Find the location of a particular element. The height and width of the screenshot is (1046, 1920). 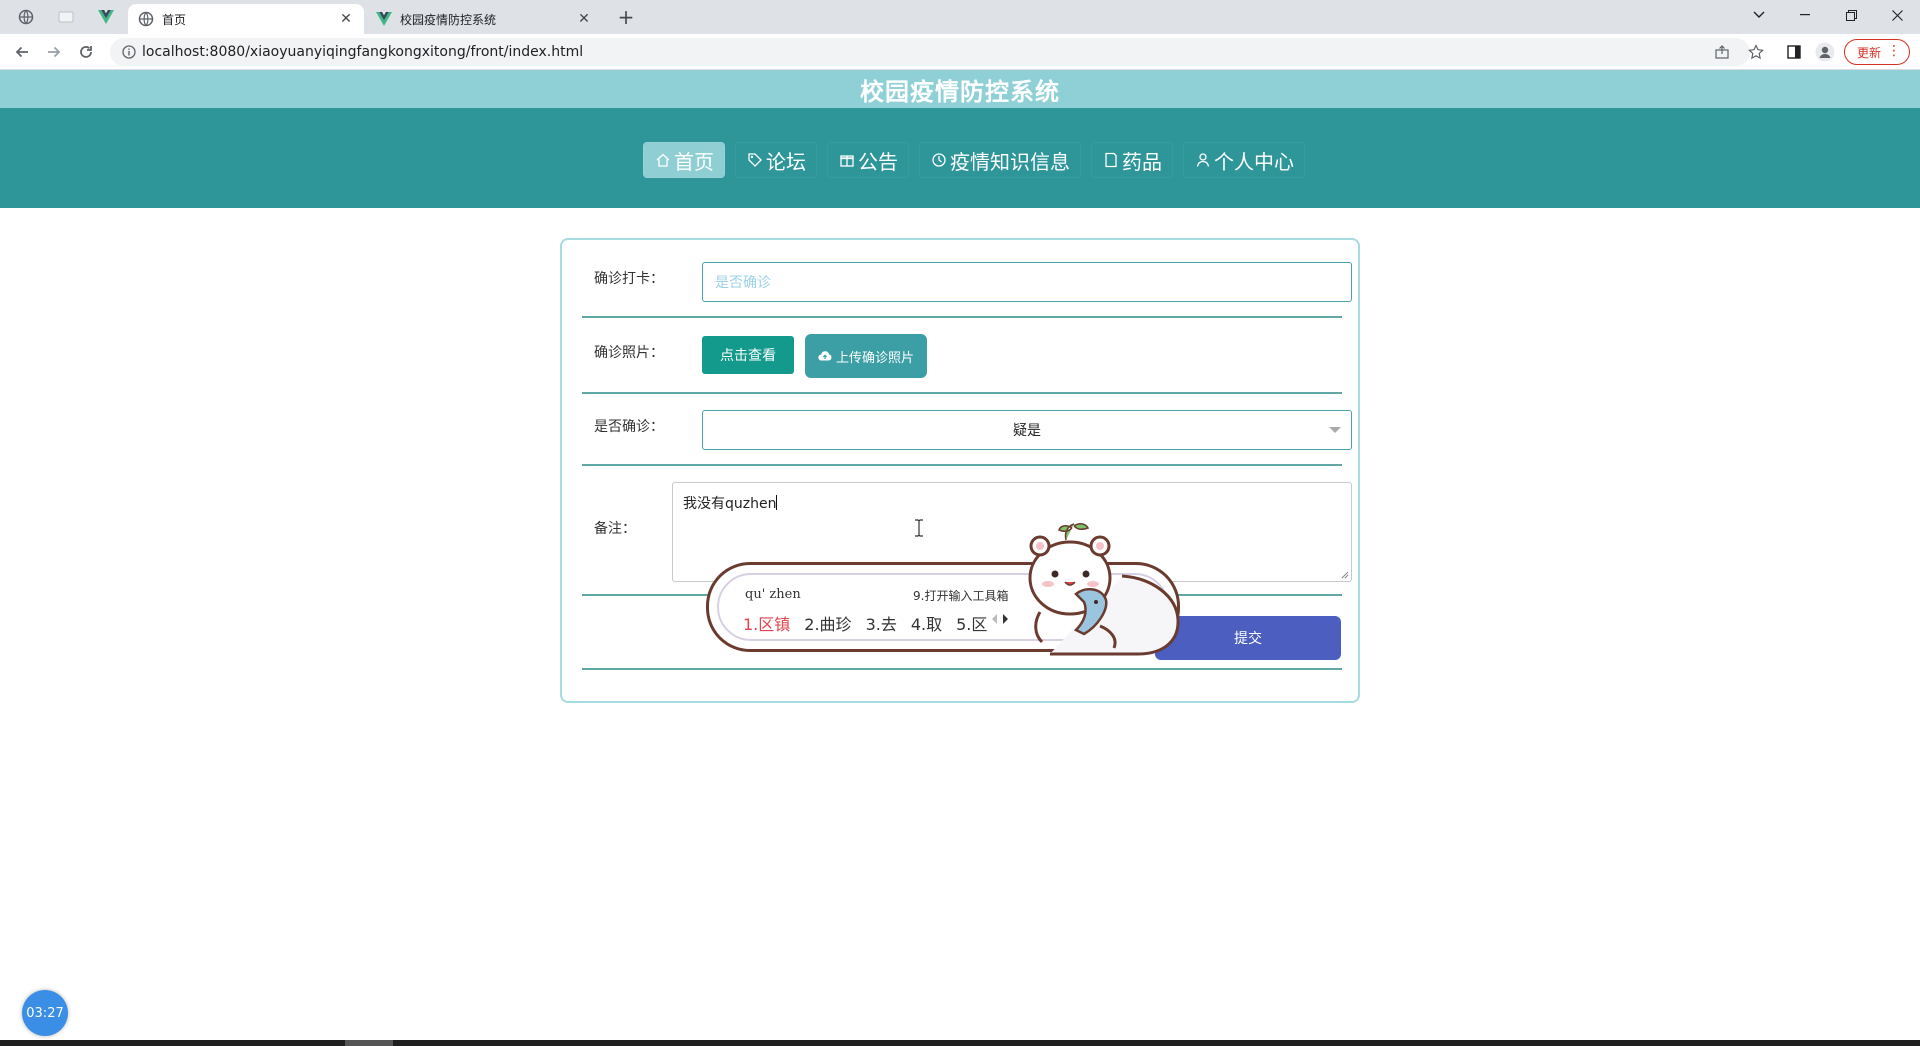

side-panel-icon is located at coordinates (1794, 52).